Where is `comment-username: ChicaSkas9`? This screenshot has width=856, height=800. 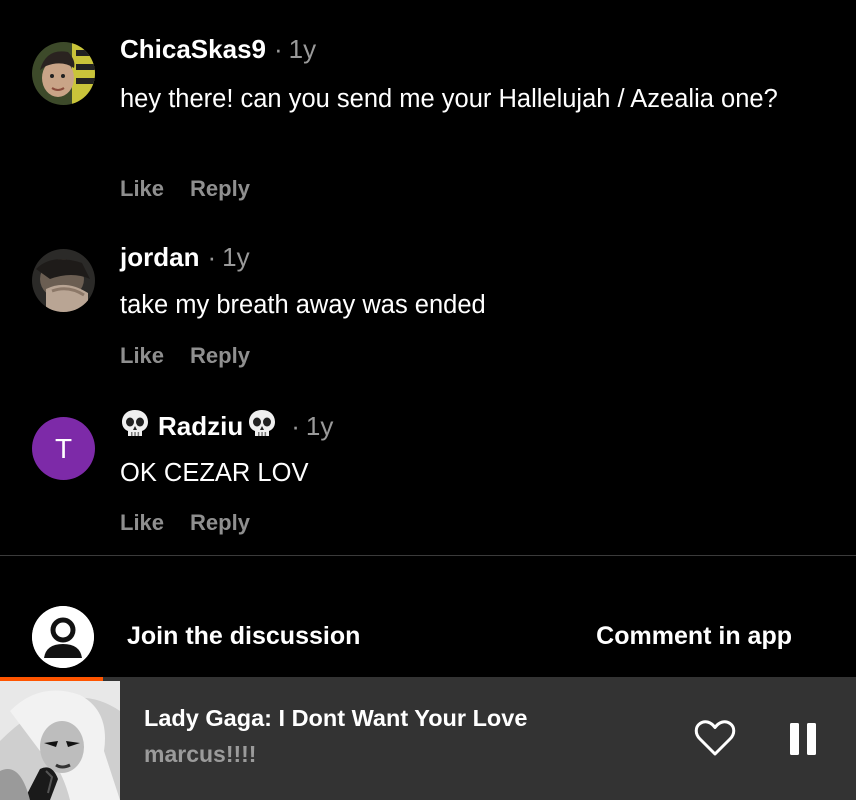 comment-username: ChicaSkas9 is located at coordinates (193, 49).